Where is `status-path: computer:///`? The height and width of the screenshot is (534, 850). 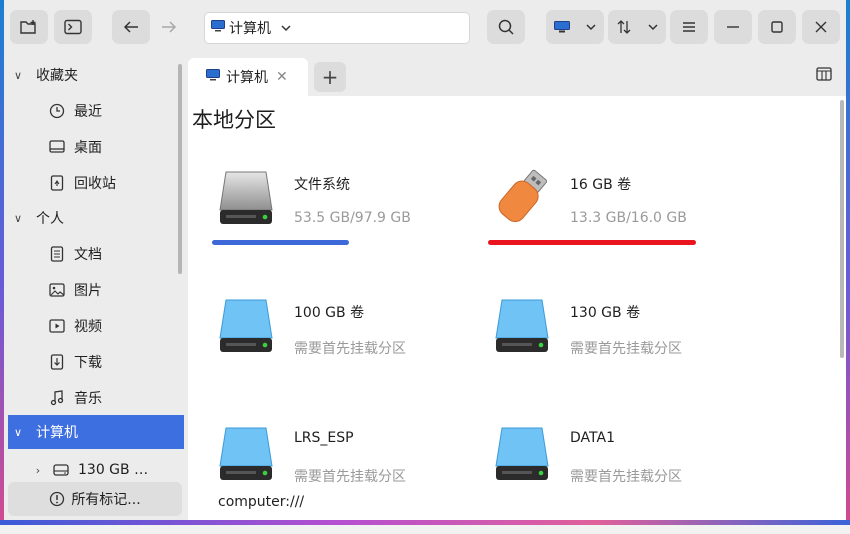 status-path: computer:/// is located at coordinates (261, 502).